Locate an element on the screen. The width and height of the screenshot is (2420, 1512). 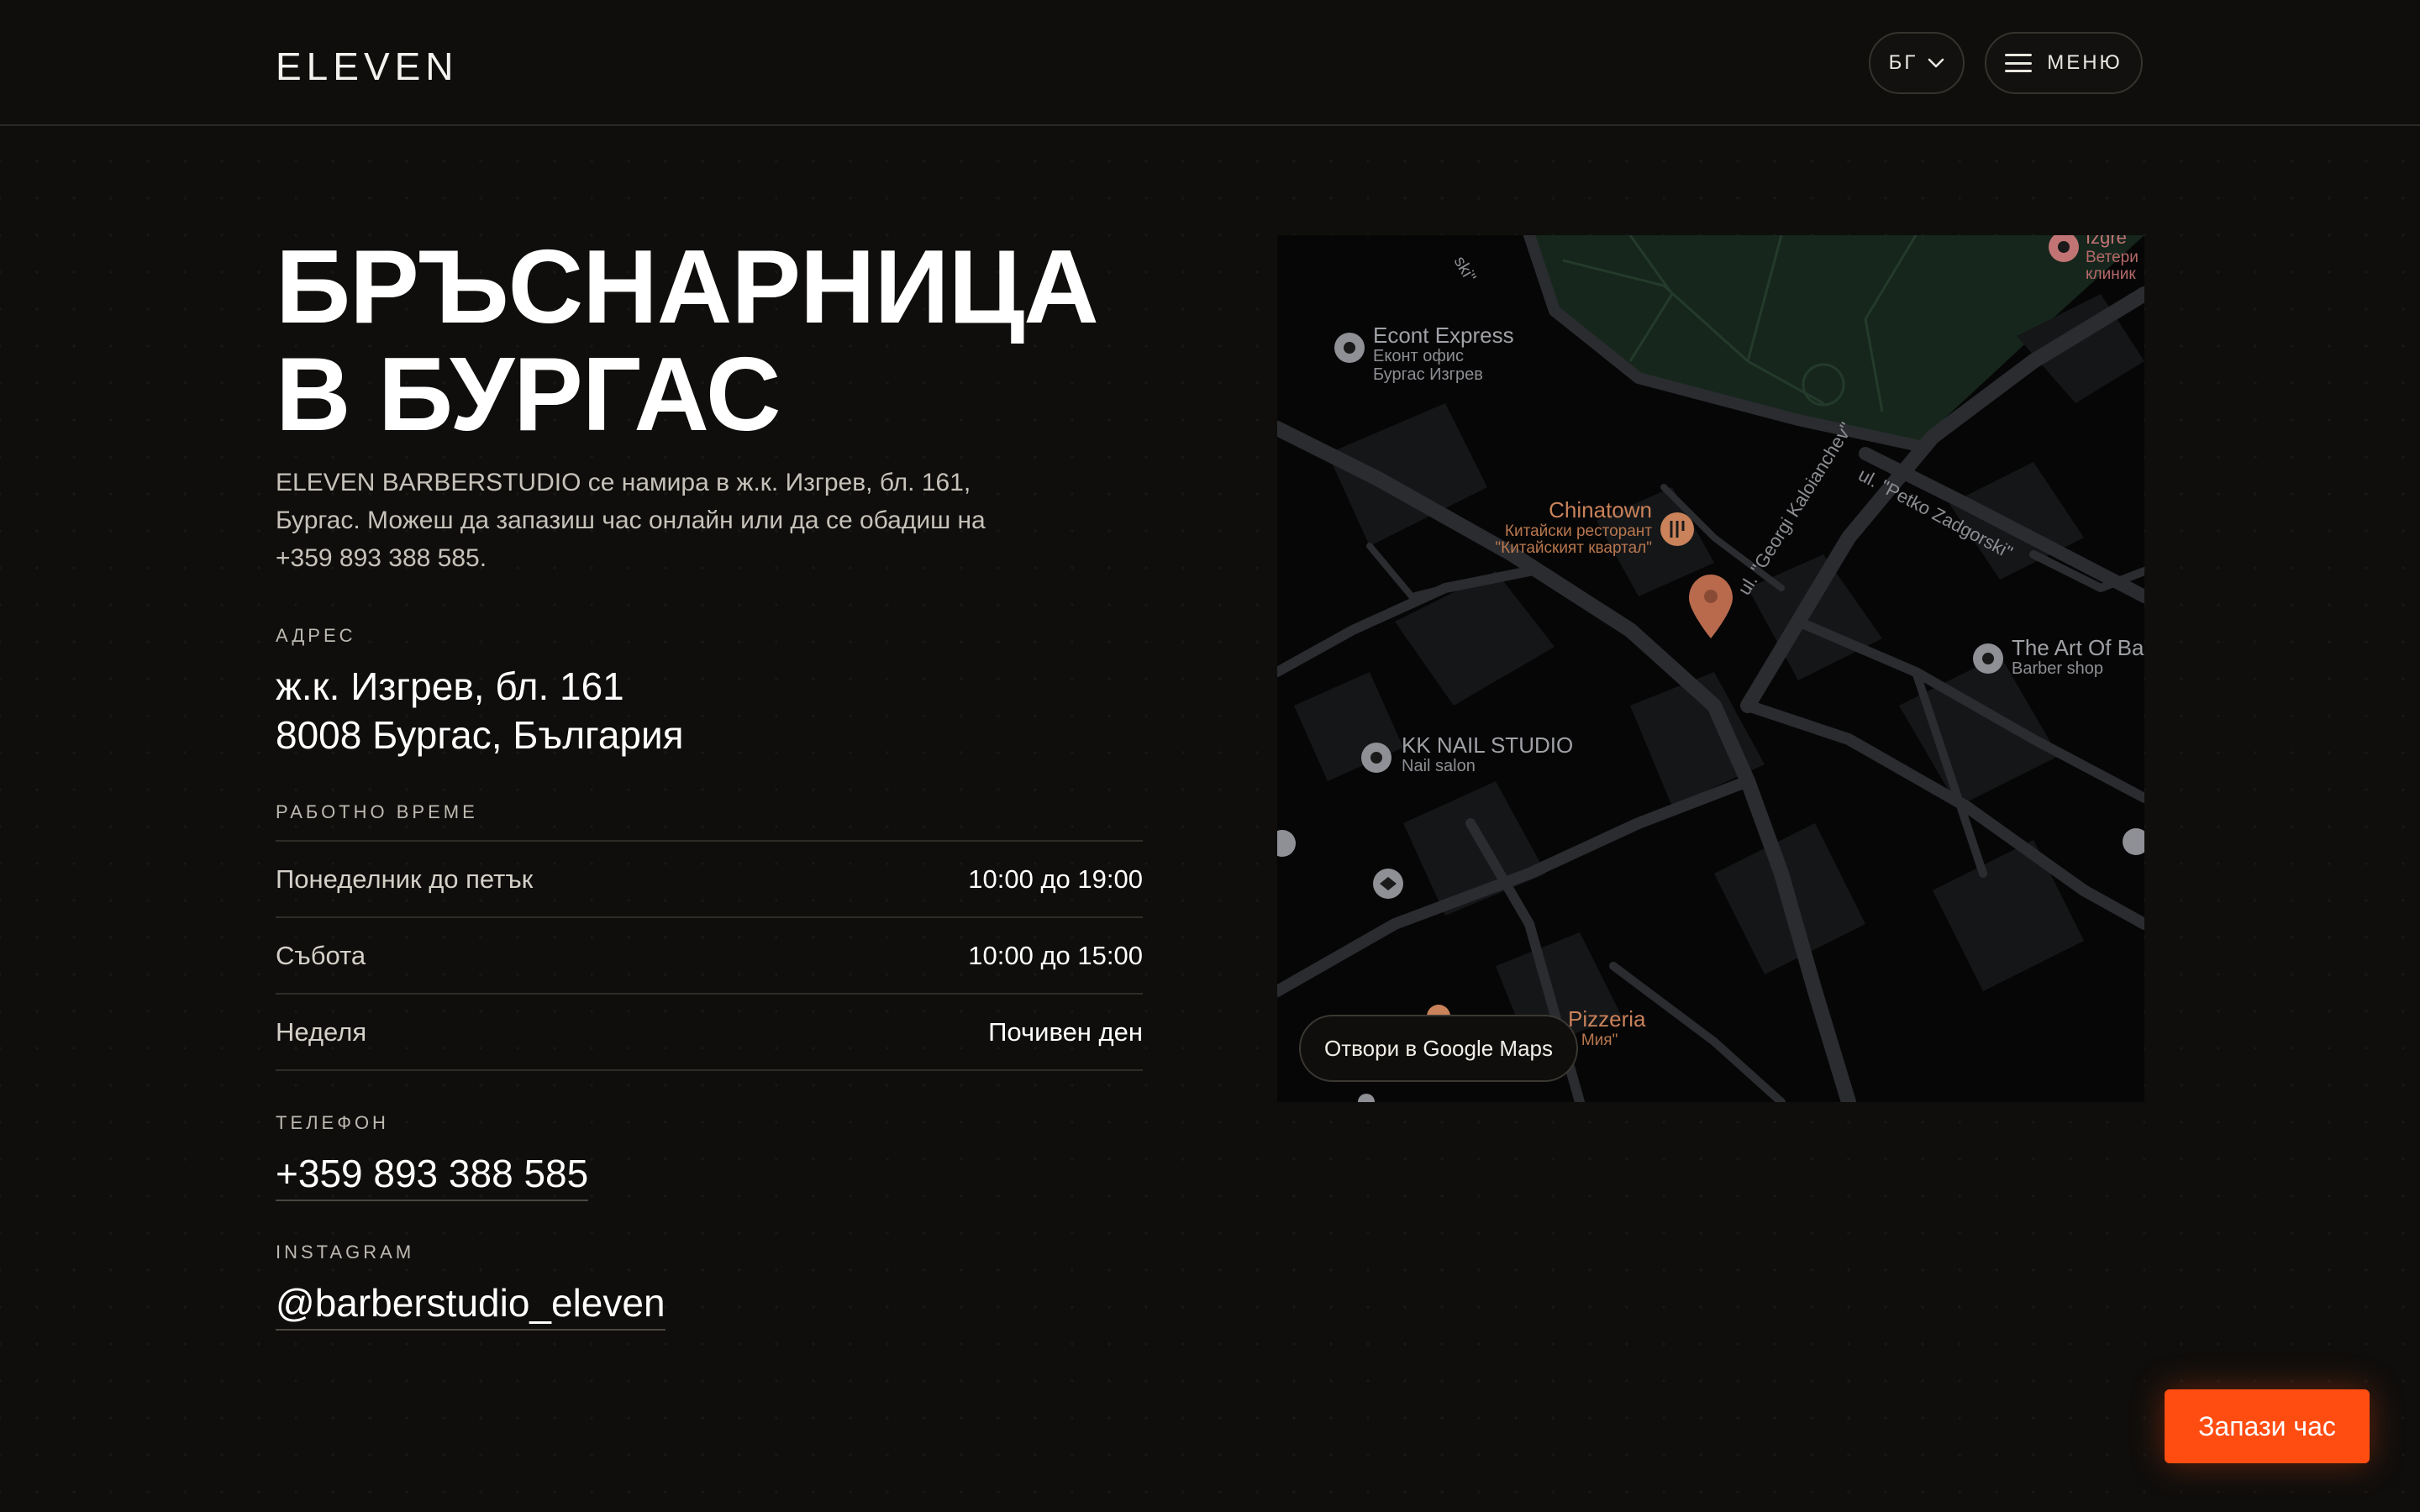
chevron-down-icon is located at coordinates (1936, 63).